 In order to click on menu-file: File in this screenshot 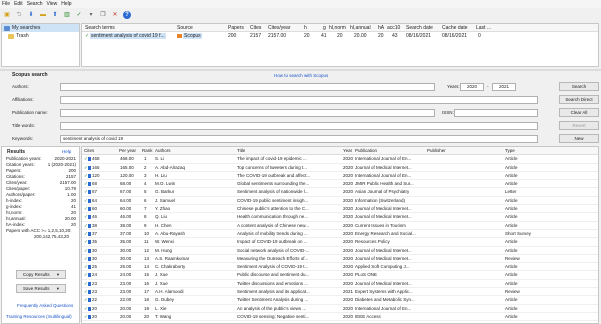, I will do `click(6, 4)`.